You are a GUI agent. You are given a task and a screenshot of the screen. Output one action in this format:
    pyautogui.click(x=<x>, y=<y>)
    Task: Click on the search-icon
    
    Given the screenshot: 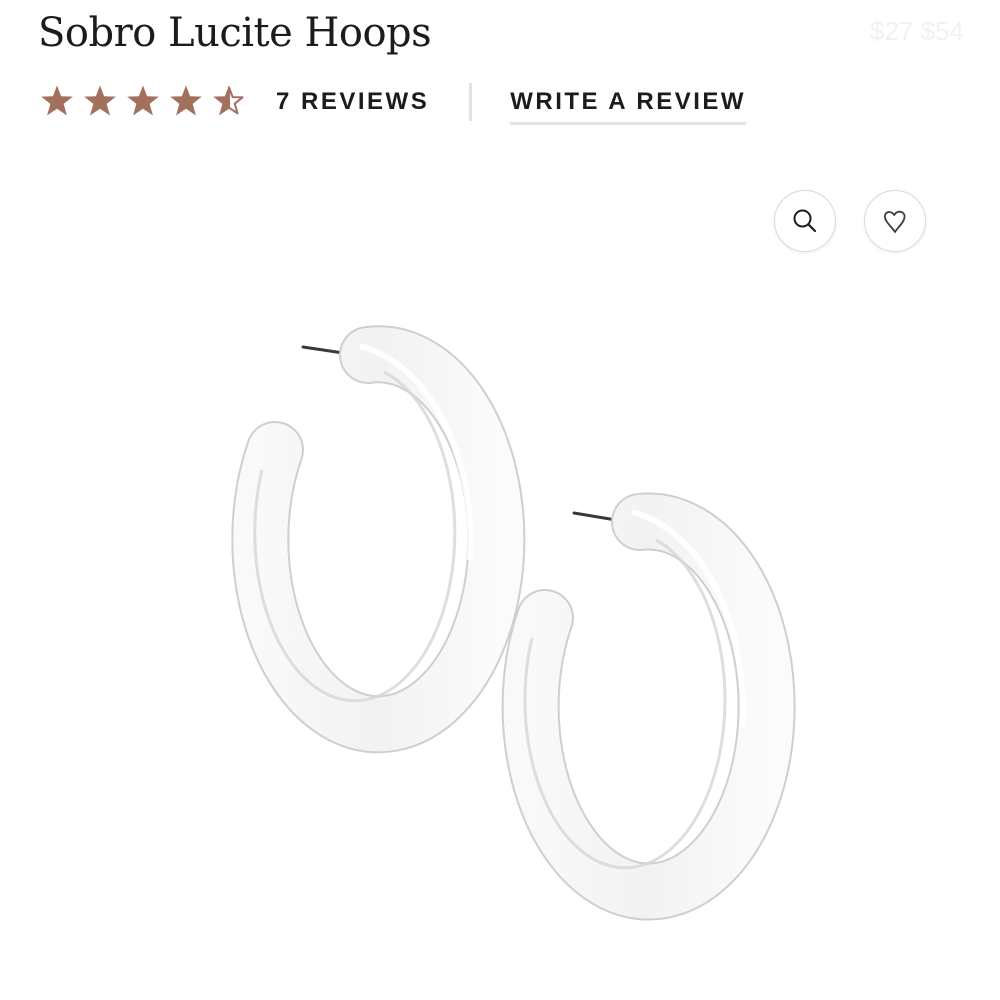 What is the action you would take?
    pyautogui.click(x=805, y=221)
    